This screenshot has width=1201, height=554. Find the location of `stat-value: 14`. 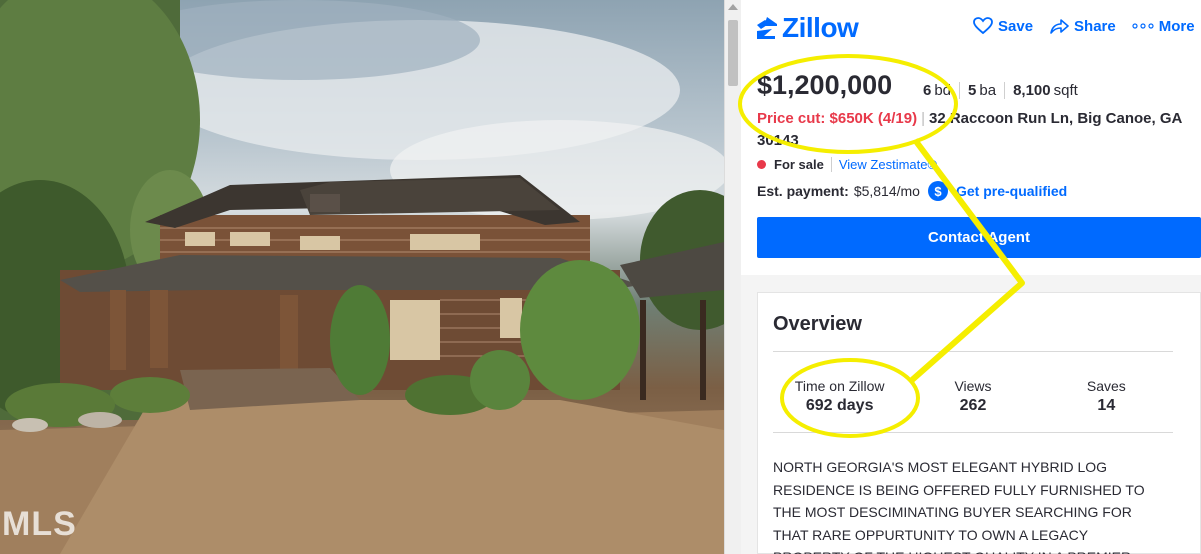

stat-value: 14 is located at coordinates (1106, 405).